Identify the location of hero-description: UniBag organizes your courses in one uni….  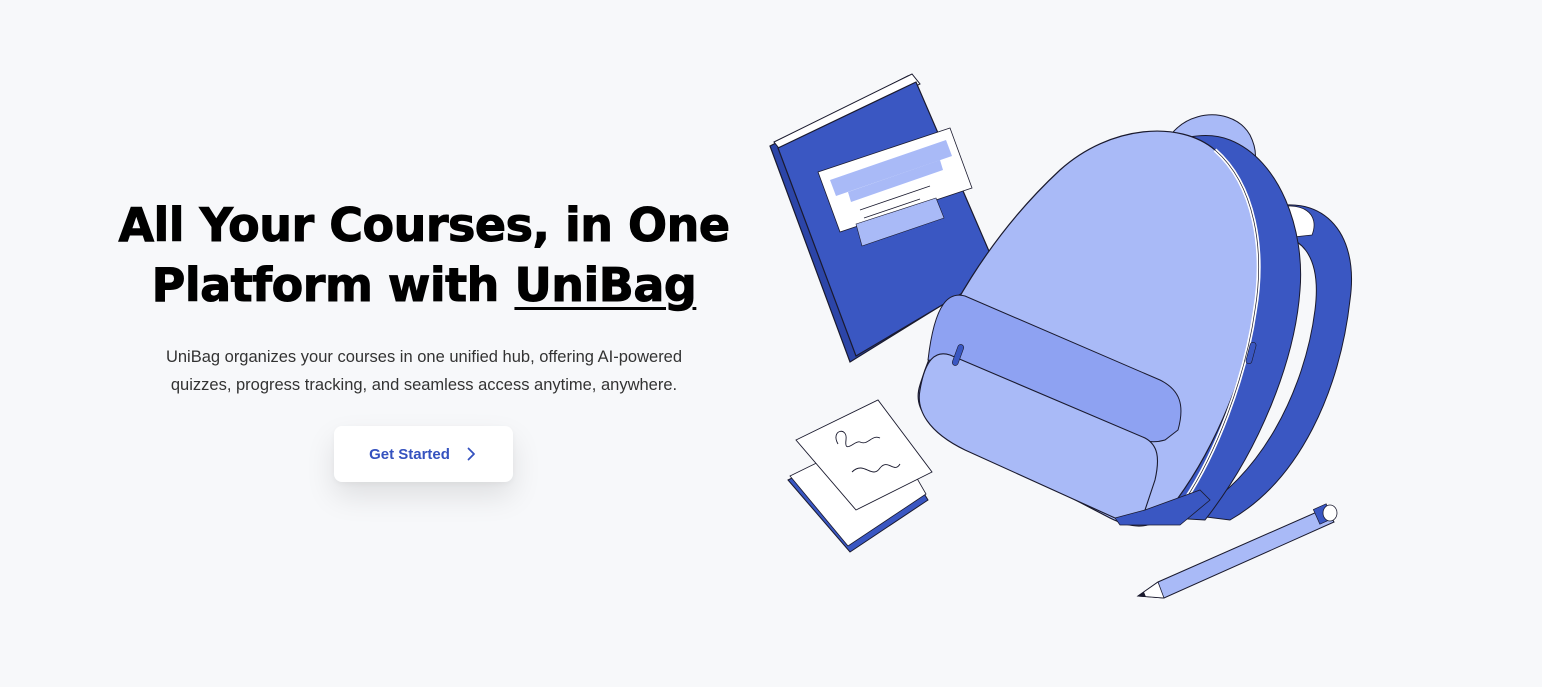
(424, 371).